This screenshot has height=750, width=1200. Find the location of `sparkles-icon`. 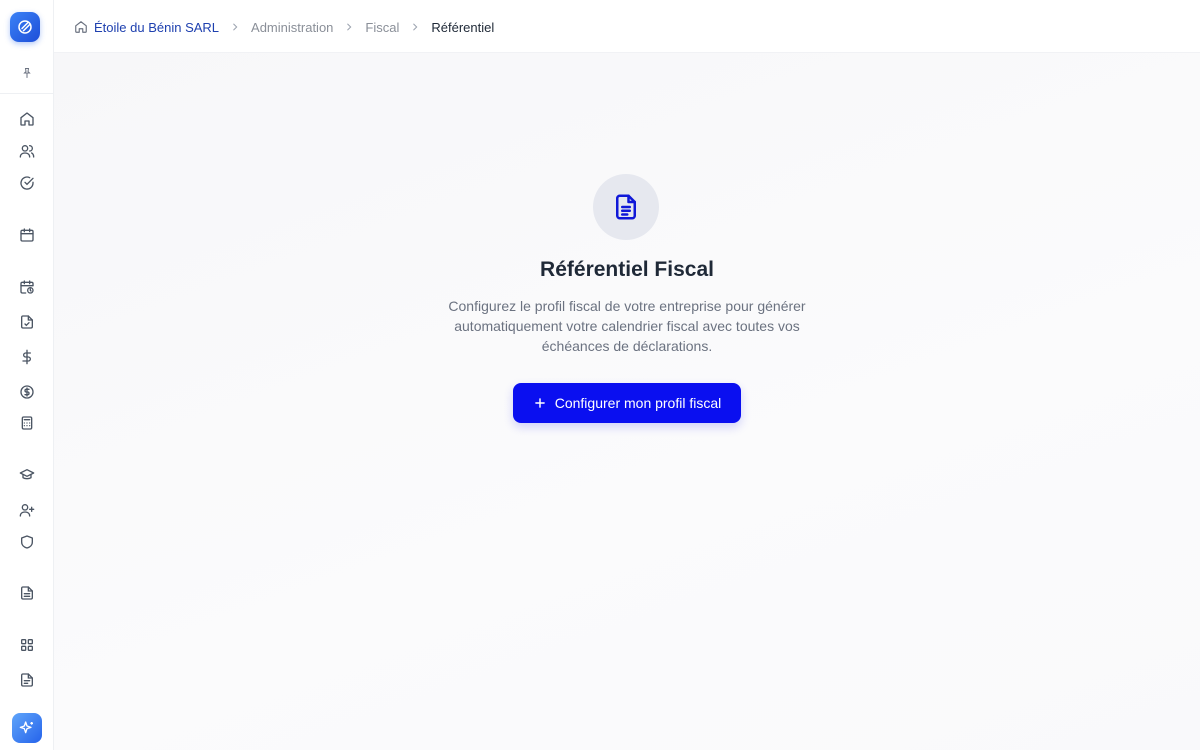

sparkles-icon is located at coordinates (26, 727).